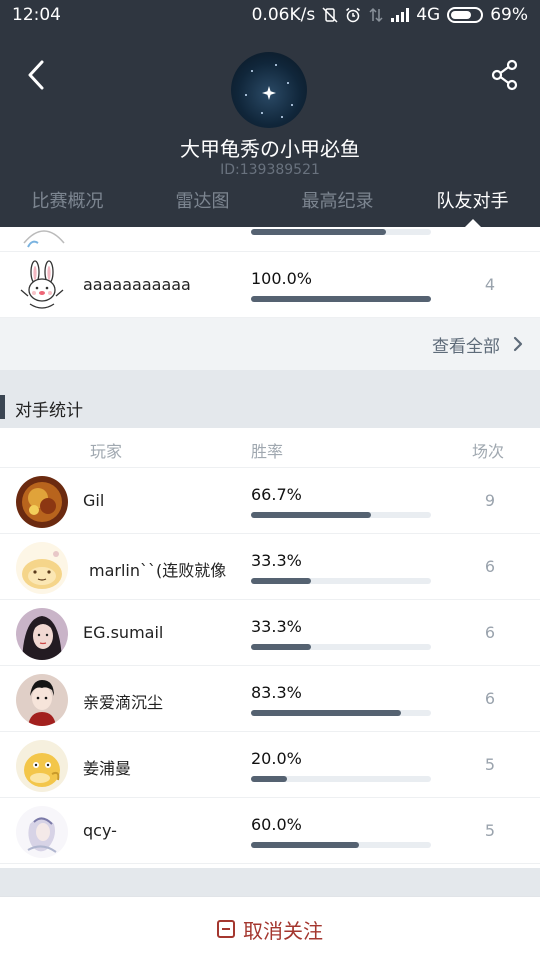 This screenshot has height=960, width=540. Describe the element at coordinates (2, 407) in the screenshot. I see `section-accent` at that location.